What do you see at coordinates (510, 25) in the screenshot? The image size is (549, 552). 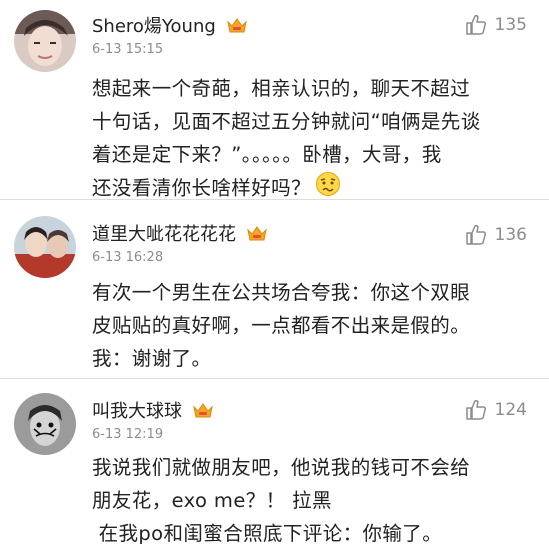 I see `like-count: 135` at bounding box center [510, 25].